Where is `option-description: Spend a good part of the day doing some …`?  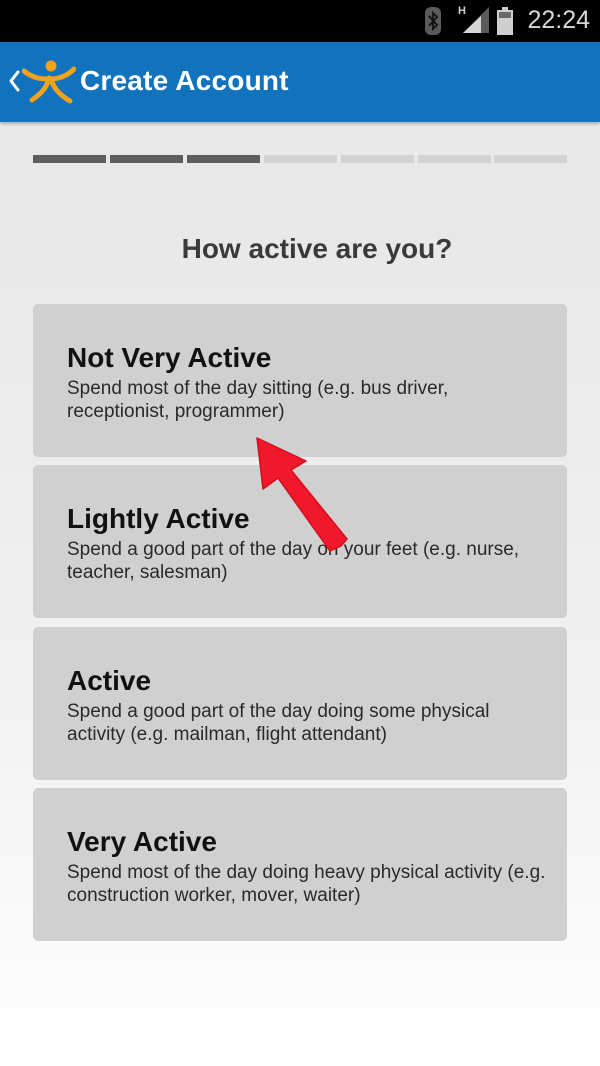
option-description: Spend a good part of the day doing some … is located at coordinates (278, 723).